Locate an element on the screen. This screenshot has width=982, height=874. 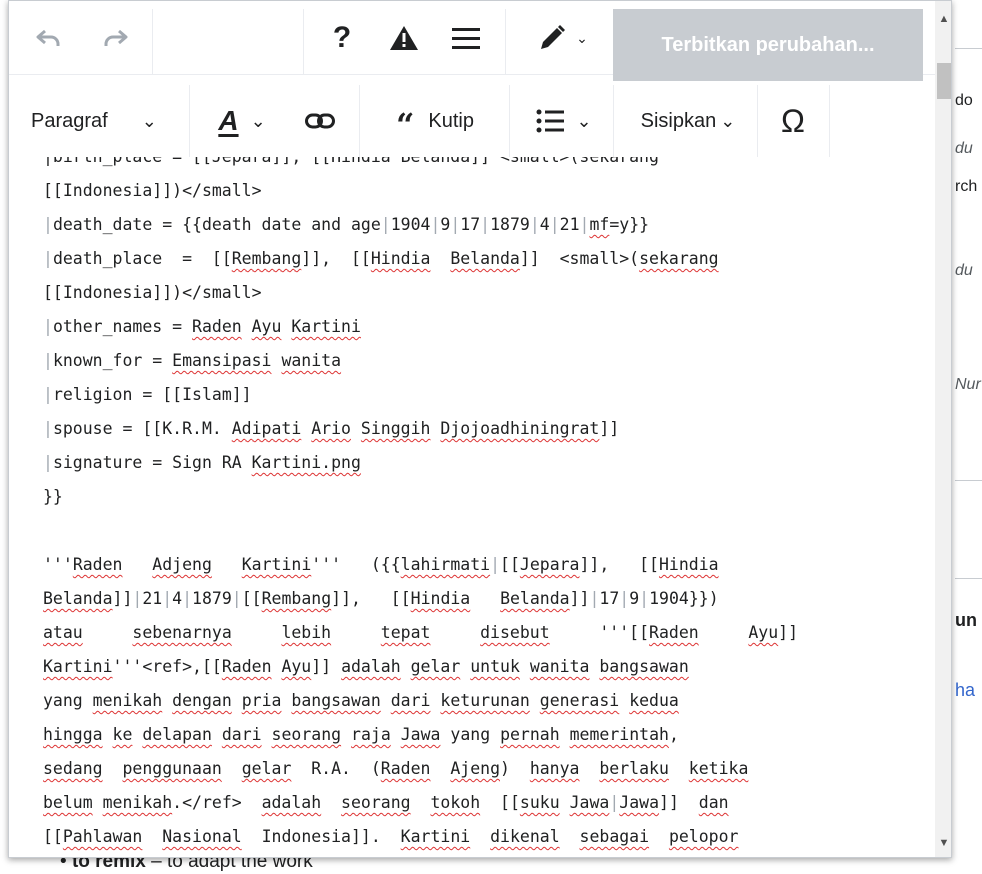
source-text-segment: Indonesia]]. is located at coordinates (321, 836).